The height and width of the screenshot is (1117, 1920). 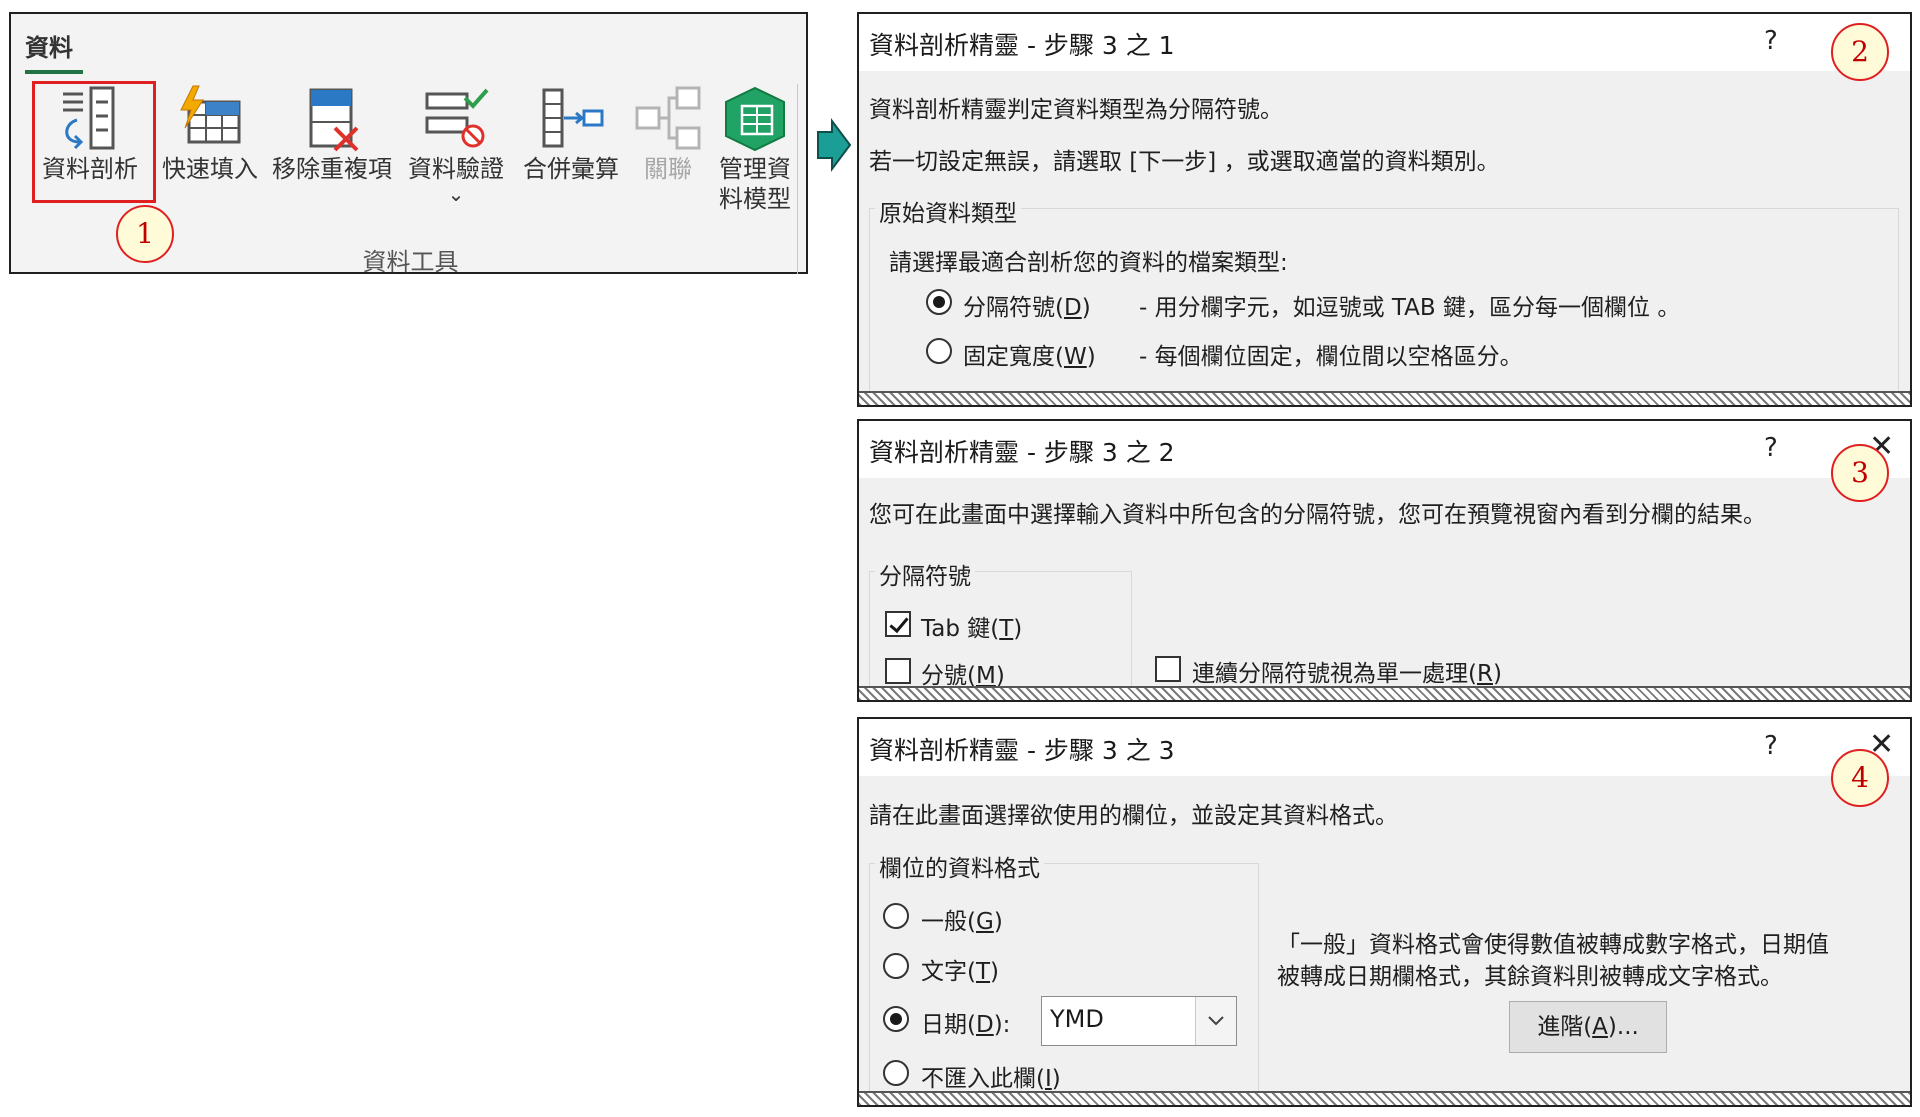 I want to click on relationships-button: 關聯, so click(x=668, y=134).